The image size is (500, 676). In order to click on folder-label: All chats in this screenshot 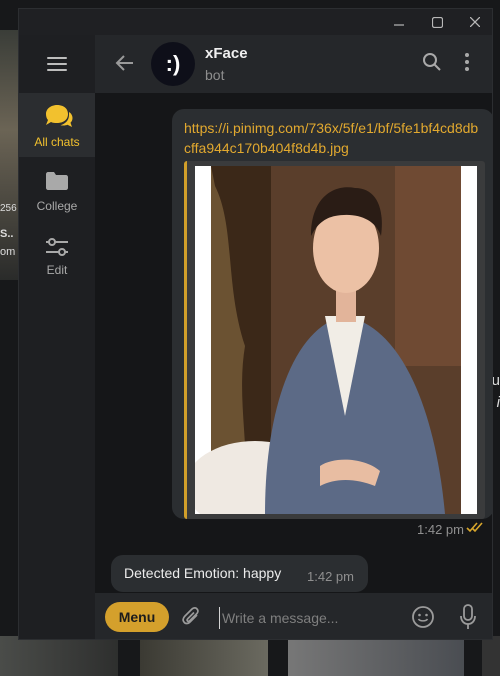, I will do `click(57, 142)`.